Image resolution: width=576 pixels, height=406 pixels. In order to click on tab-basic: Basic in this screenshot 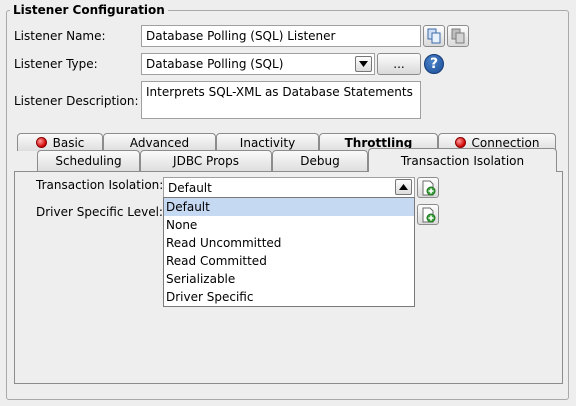, I will do `click(60, 142)`.